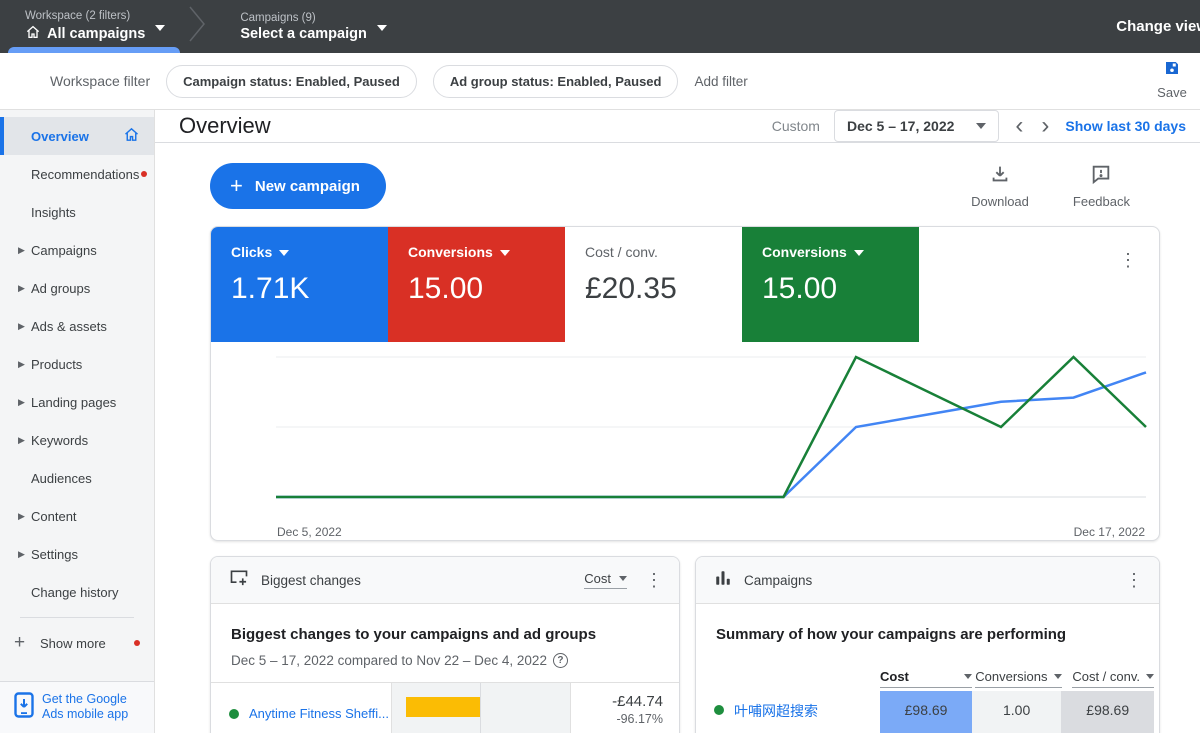 This screenshot has width=1200, height=733. What do you see at coordinates (443, 707) in the screenshot?
I see `change-bar` at bounding box center [443, 707].